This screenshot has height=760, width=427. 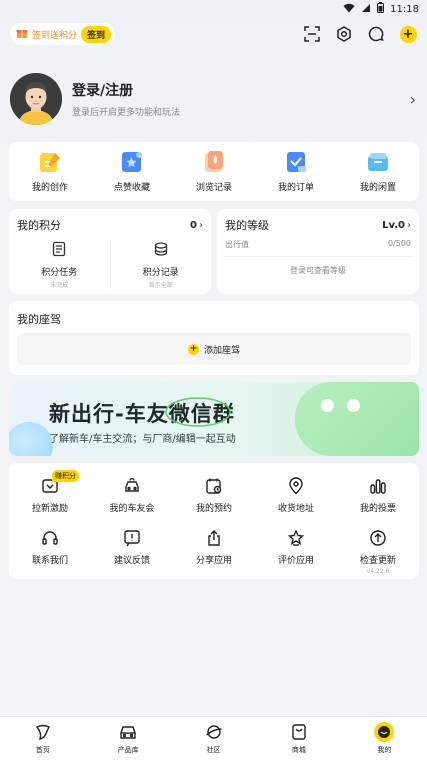 What do you see at coordinates (237, 244) in the screenshot?
I see `xp-label: 出行值` at bounding box center [237, 244].